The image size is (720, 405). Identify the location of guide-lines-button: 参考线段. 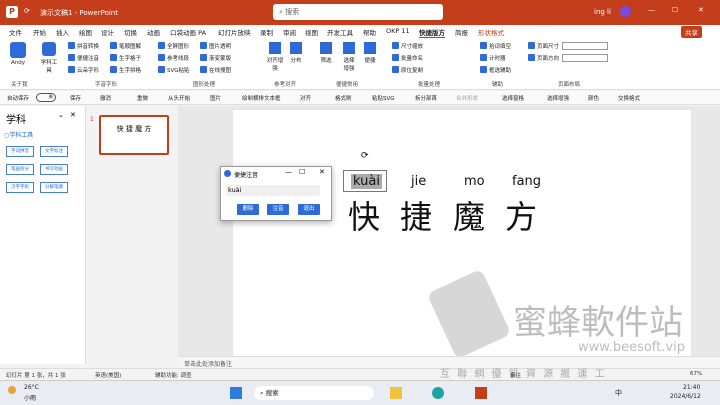
(173, 58).